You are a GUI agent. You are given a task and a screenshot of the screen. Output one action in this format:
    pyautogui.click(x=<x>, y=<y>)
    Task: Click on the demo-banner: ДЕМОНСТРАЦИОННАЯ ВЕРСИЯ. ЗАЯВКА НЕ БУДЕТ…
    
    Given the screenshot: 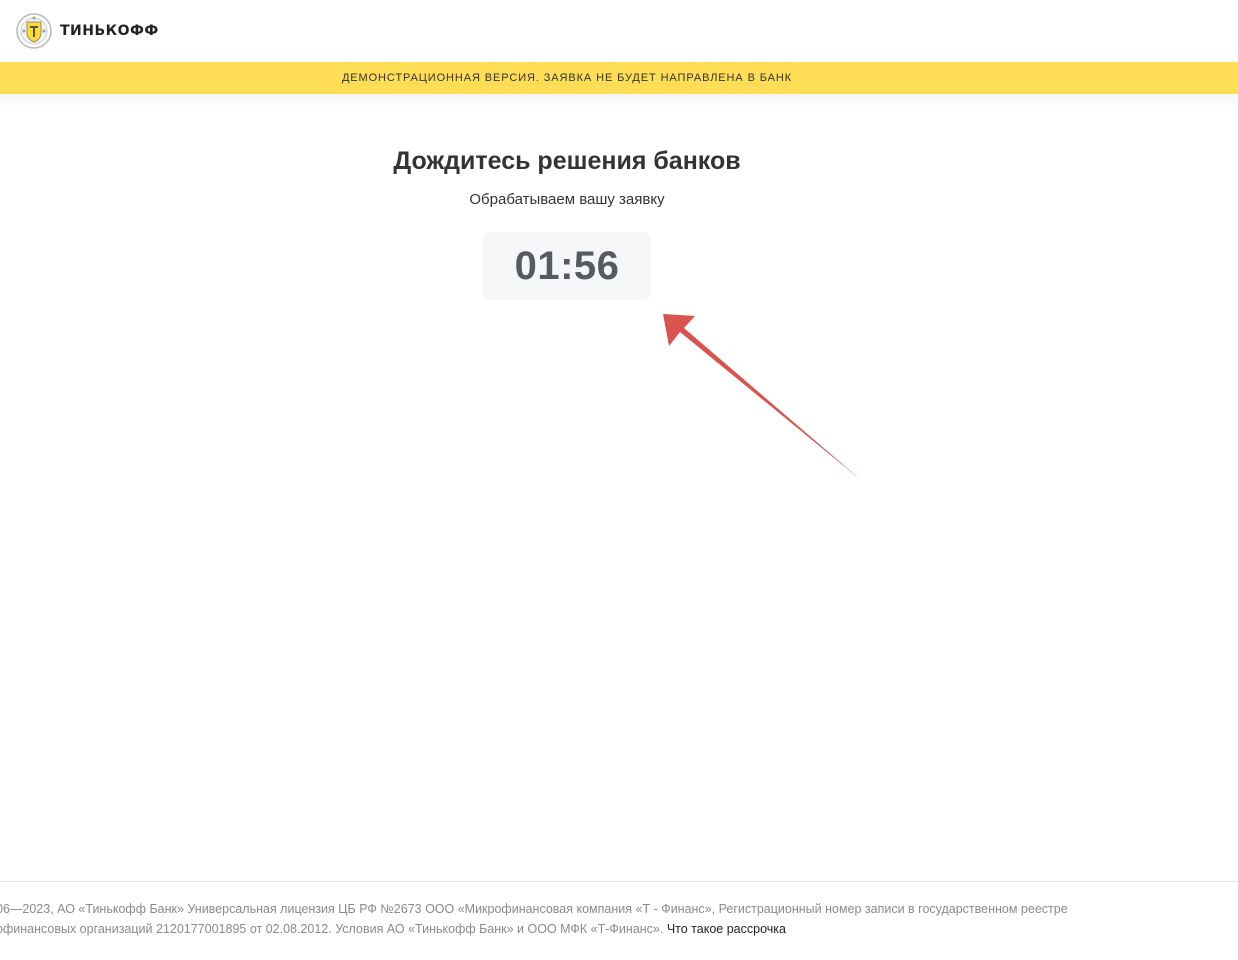 What is the action you would take?
    pyautogui.click(x=619, y=78)
    